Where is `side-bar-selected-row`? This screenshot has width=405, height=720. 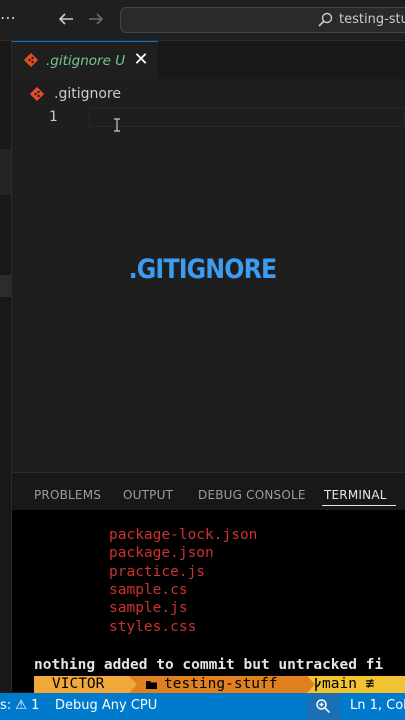
side-bar-selected-row is located at coordinates (5, 286).